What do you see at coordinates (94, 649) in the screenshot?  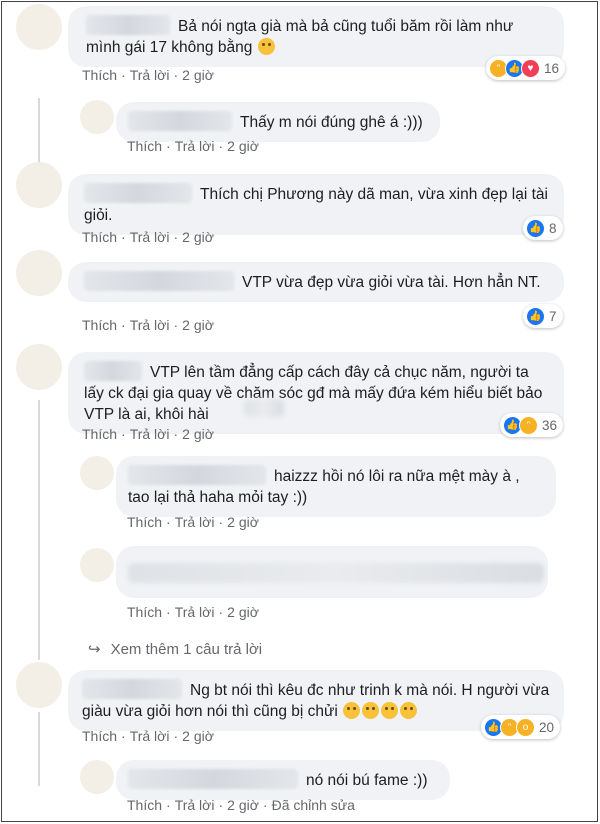 I see `reply-arrow-icon: ↪` at bounding box center [94, 649].